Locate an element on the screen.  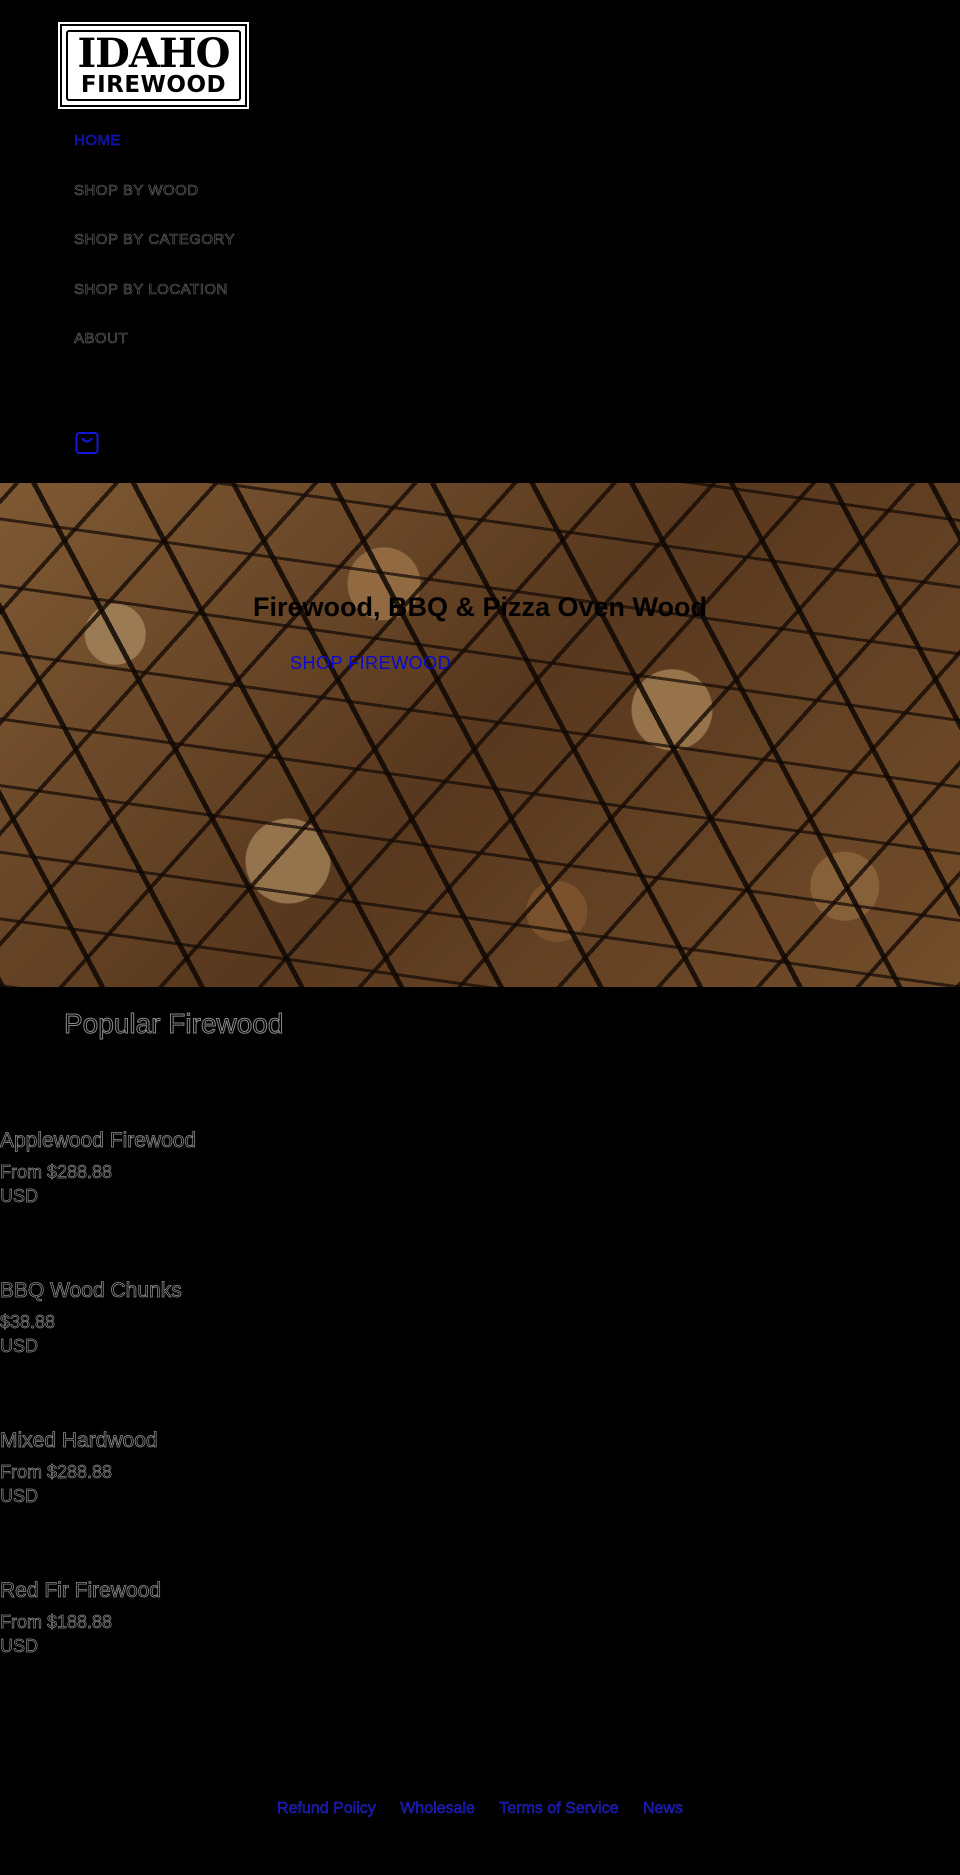
product-price: $38.88 USD is located at coordinates (200, 1334).